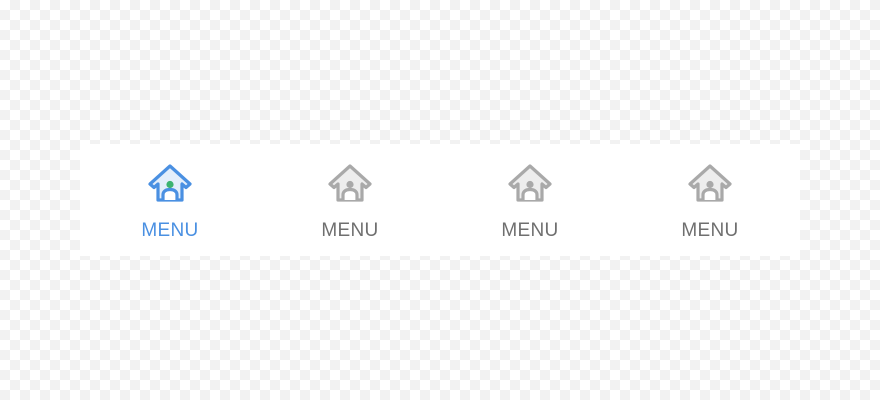 This screenshot has width=880, height=400. I want to click on tab-menu-2: MENU, so click(350, 200).